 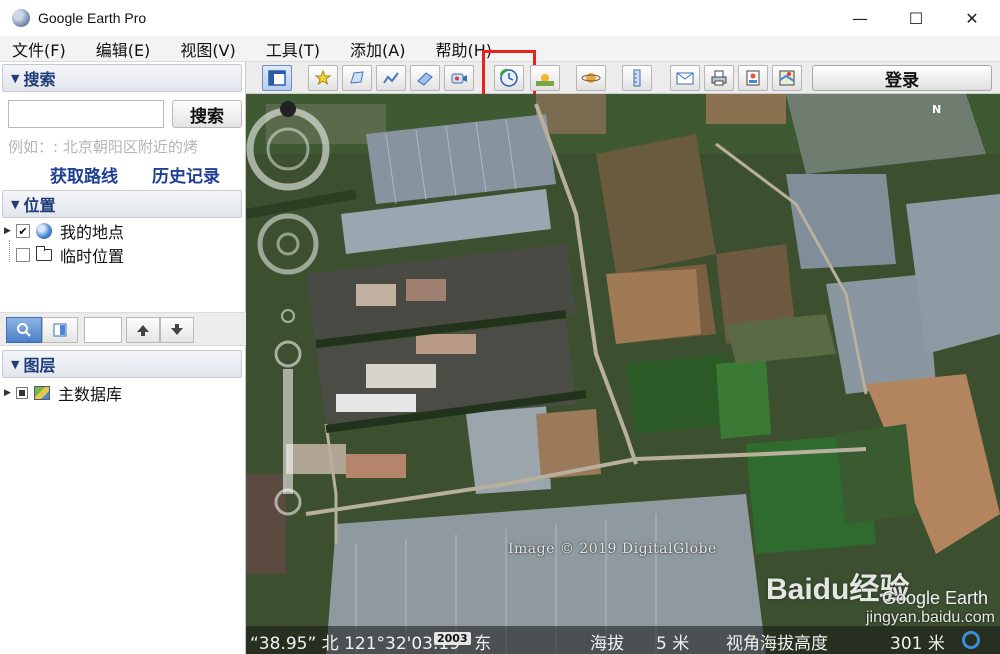 I want to click on record-tour-icon, so click(x=459, y=78).